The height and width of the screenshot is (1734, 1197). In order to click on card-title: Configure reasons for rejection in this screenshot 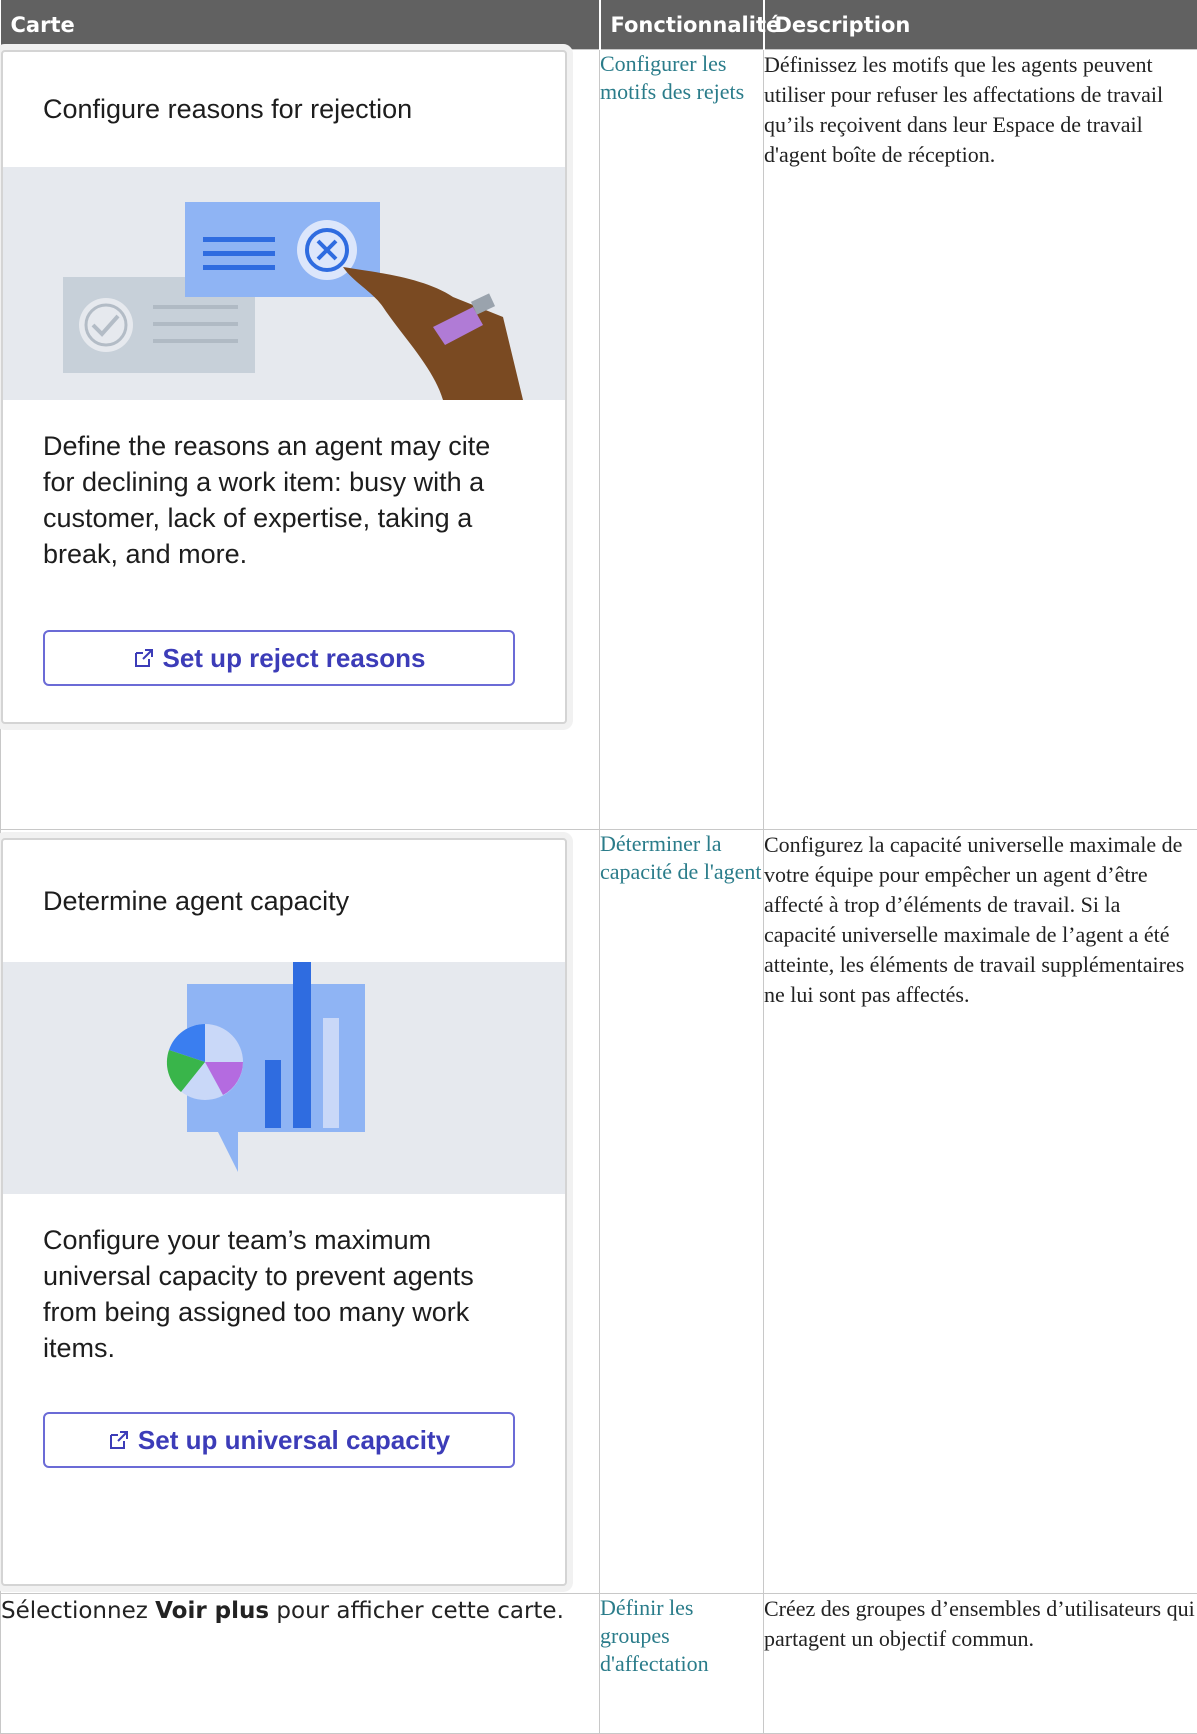, I will do `click(284, 109)`.